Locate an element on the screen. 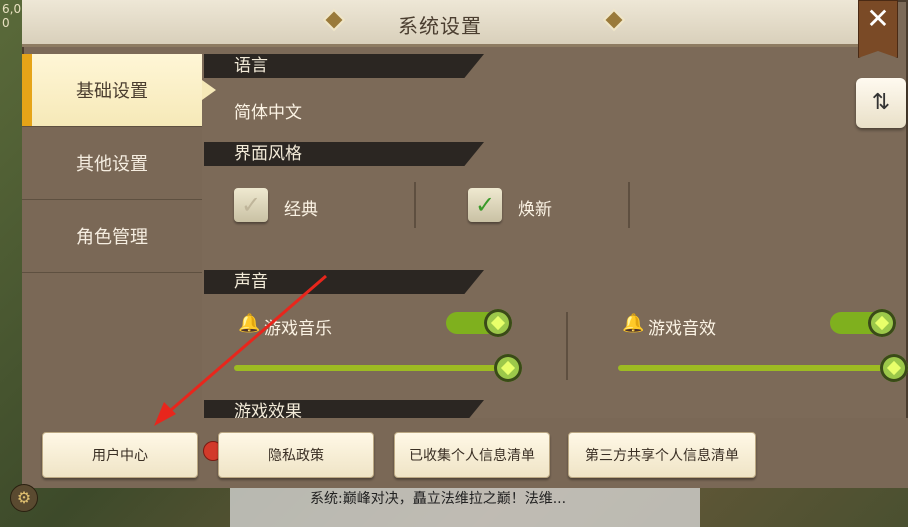 The width and height of the screenshot is (908, 527). collected-info-button: 已收集个人信息清单 is located at coordinates (472, 455).